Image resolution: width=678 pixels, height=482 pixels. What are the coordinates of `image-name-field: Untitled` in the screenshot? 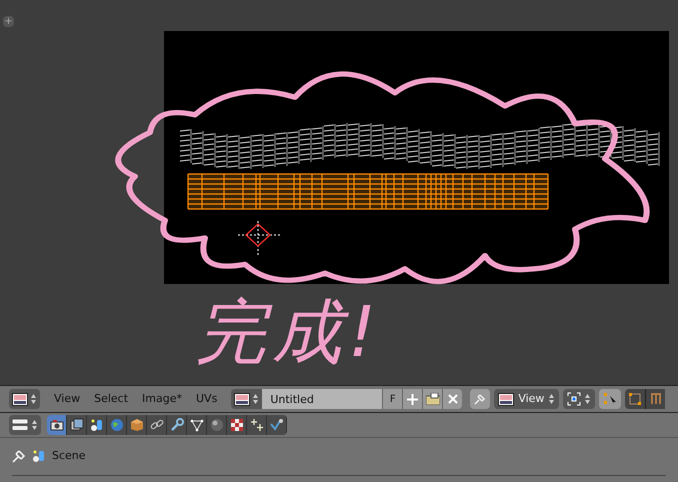 It's located at (322, 399).